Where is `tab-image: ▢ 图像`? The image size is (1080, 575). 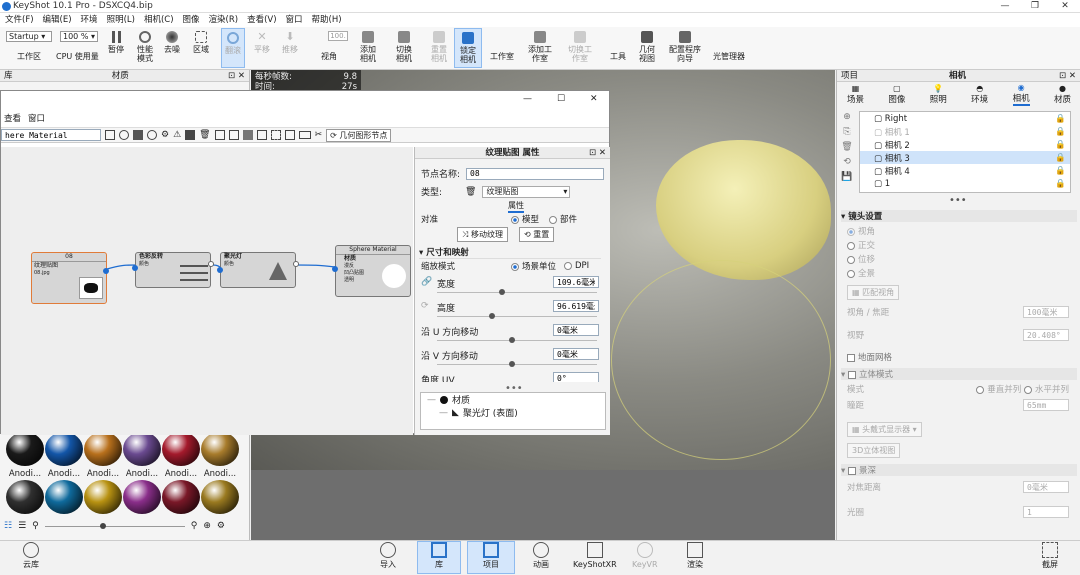 tab-image: ▢ 图像 is located at coordinates (896, 94).